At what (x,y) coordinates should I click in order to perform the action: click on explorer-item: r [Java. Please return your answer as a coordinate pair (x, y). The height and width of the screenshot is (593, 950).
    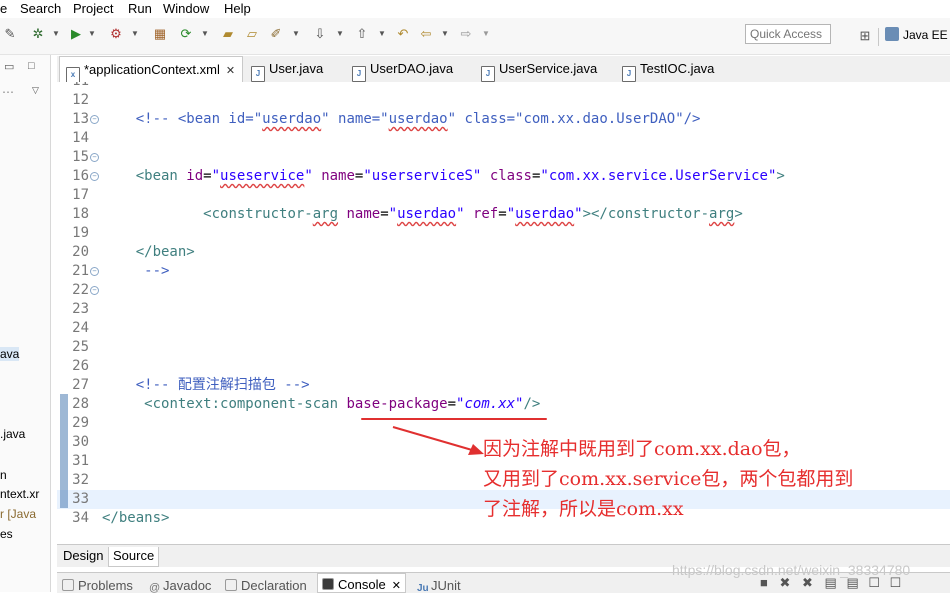
    Looking at the image, I should click on (18, 514).